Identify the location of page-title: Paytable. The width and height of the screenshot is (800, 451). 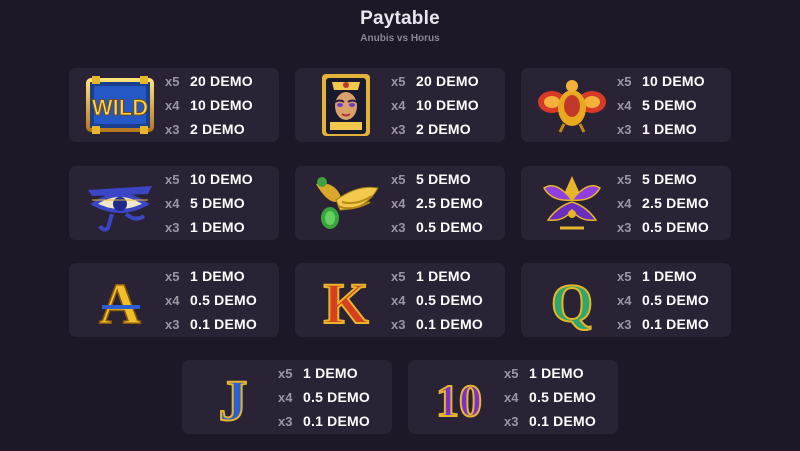
(400, 18).